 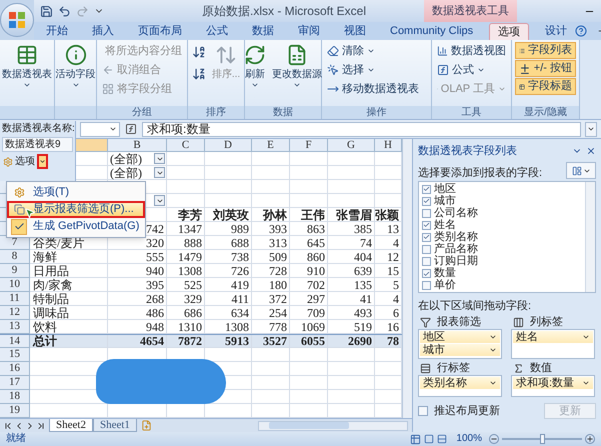 What do you see at coordinates (217, 31) in the screenshot?
I see `ribbon-tab: 公式` at bounding box center [217, 31].